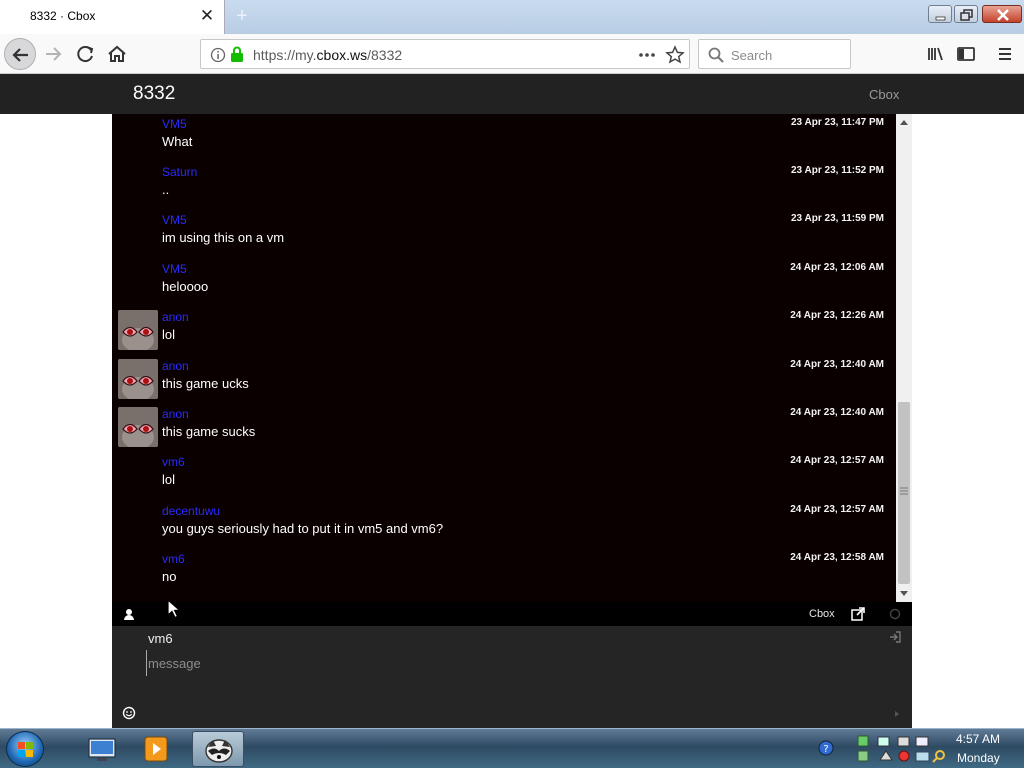 The width and height of the screenshot is (1024, 773). I want to click on new-tab-icon: +, so click(242, 16).